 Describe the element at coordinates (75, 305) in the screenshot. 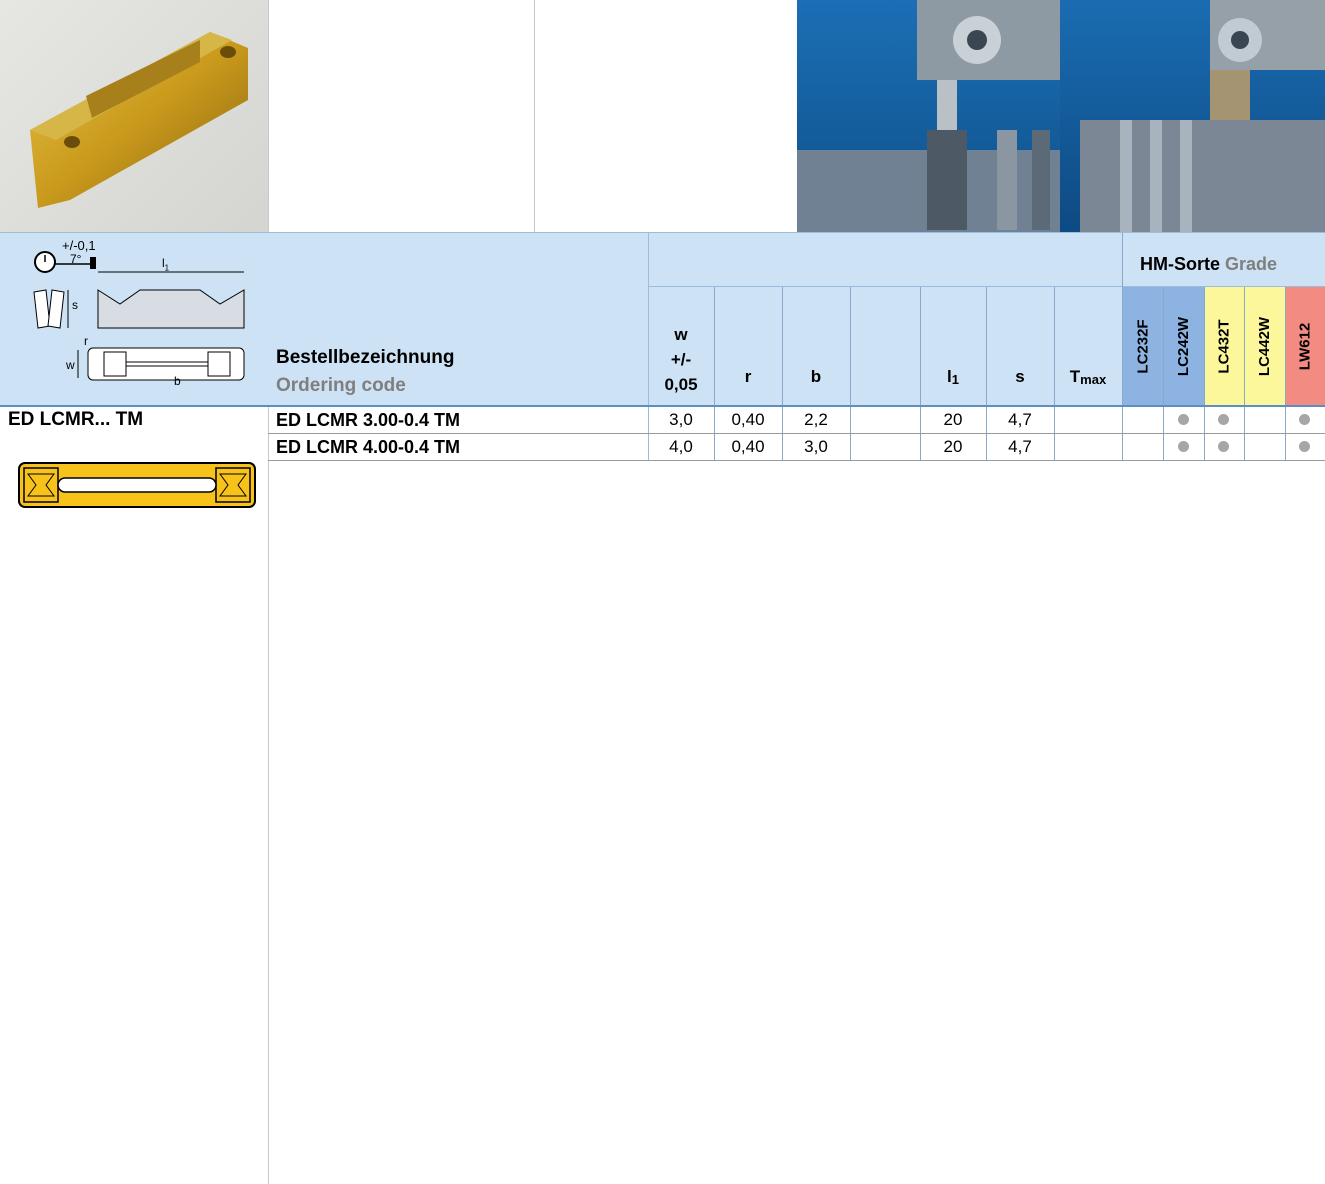

I see `diagram-s-label: s` at that location.